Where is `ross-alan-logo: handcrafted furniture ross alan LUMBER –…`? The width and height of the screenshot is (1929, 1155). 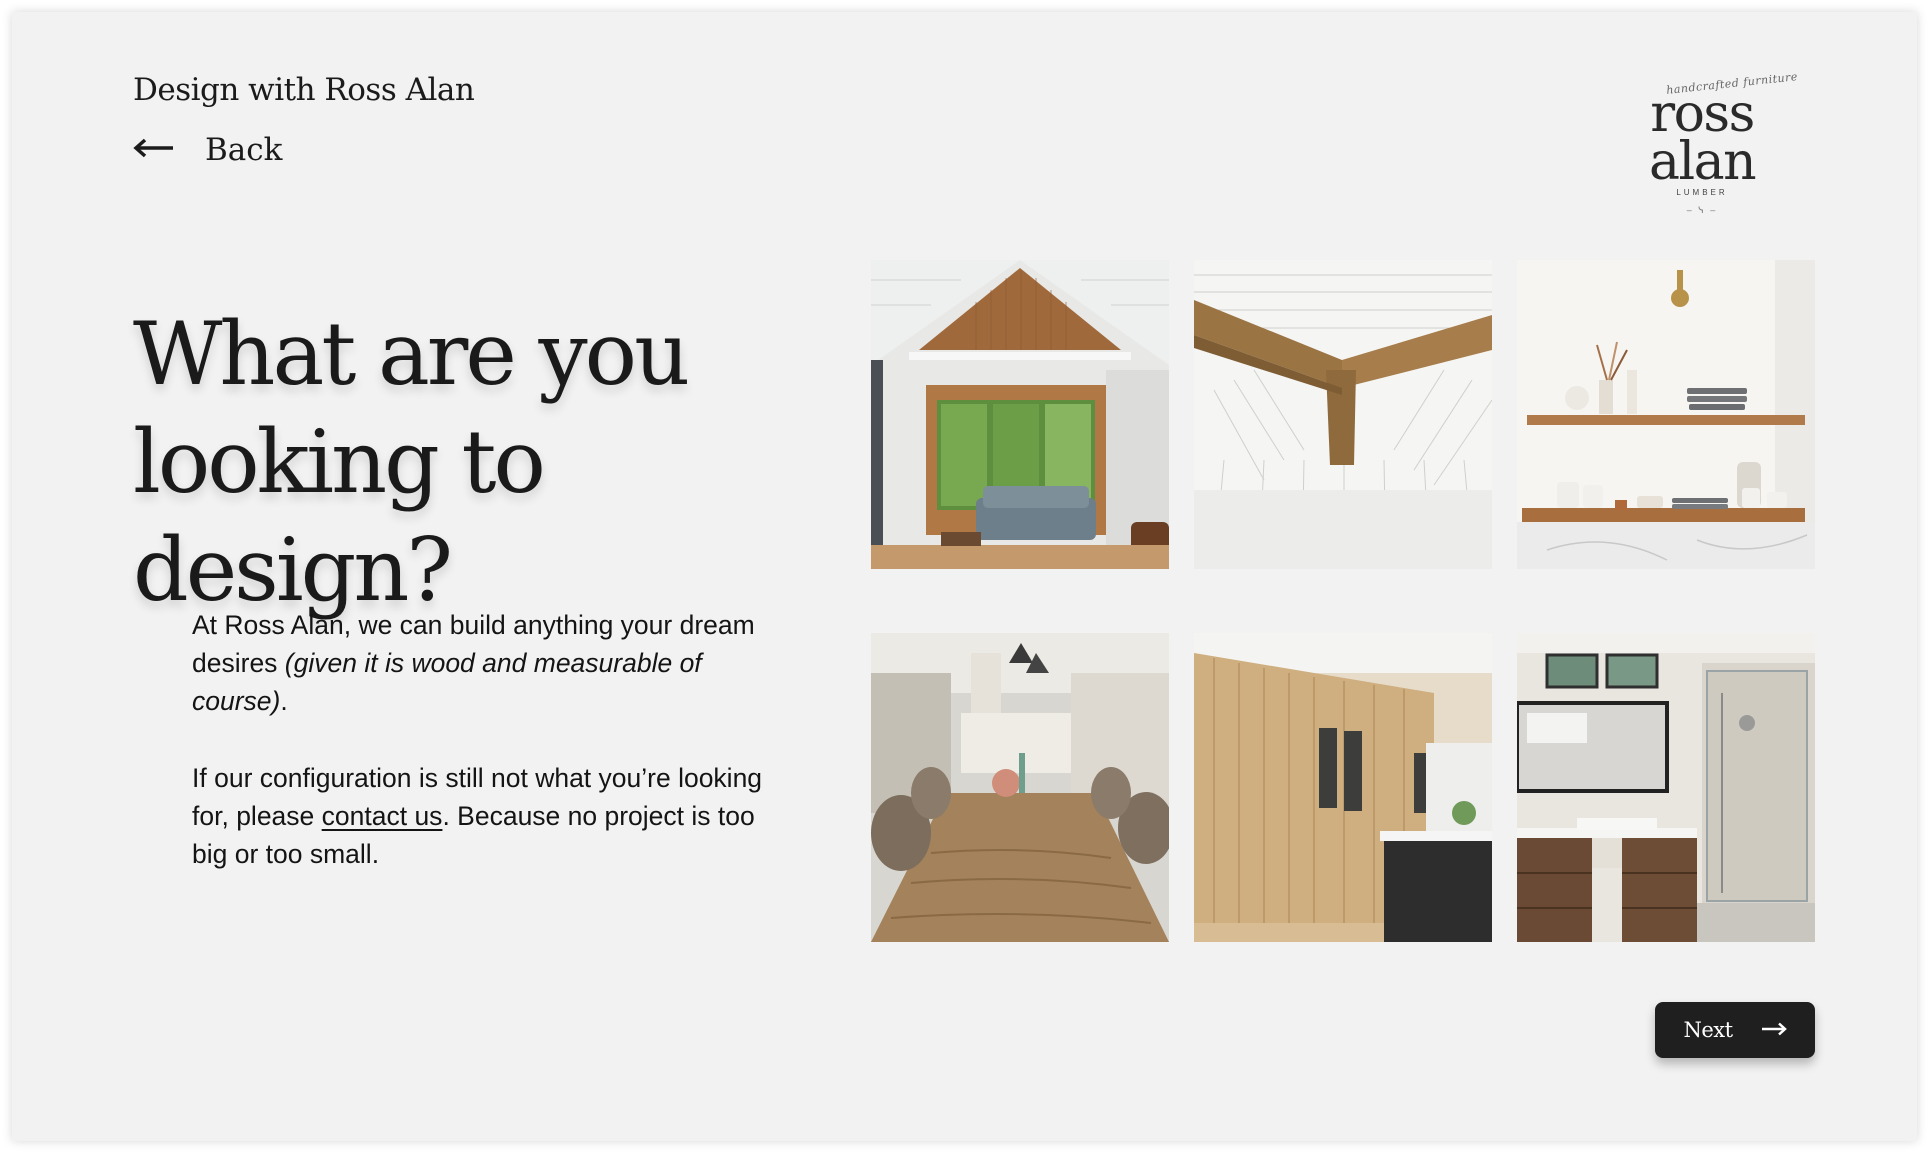 ross-alan-logo: handcrafted furniture ross alan LUMBER –… is located at coordinates (1702, 142).